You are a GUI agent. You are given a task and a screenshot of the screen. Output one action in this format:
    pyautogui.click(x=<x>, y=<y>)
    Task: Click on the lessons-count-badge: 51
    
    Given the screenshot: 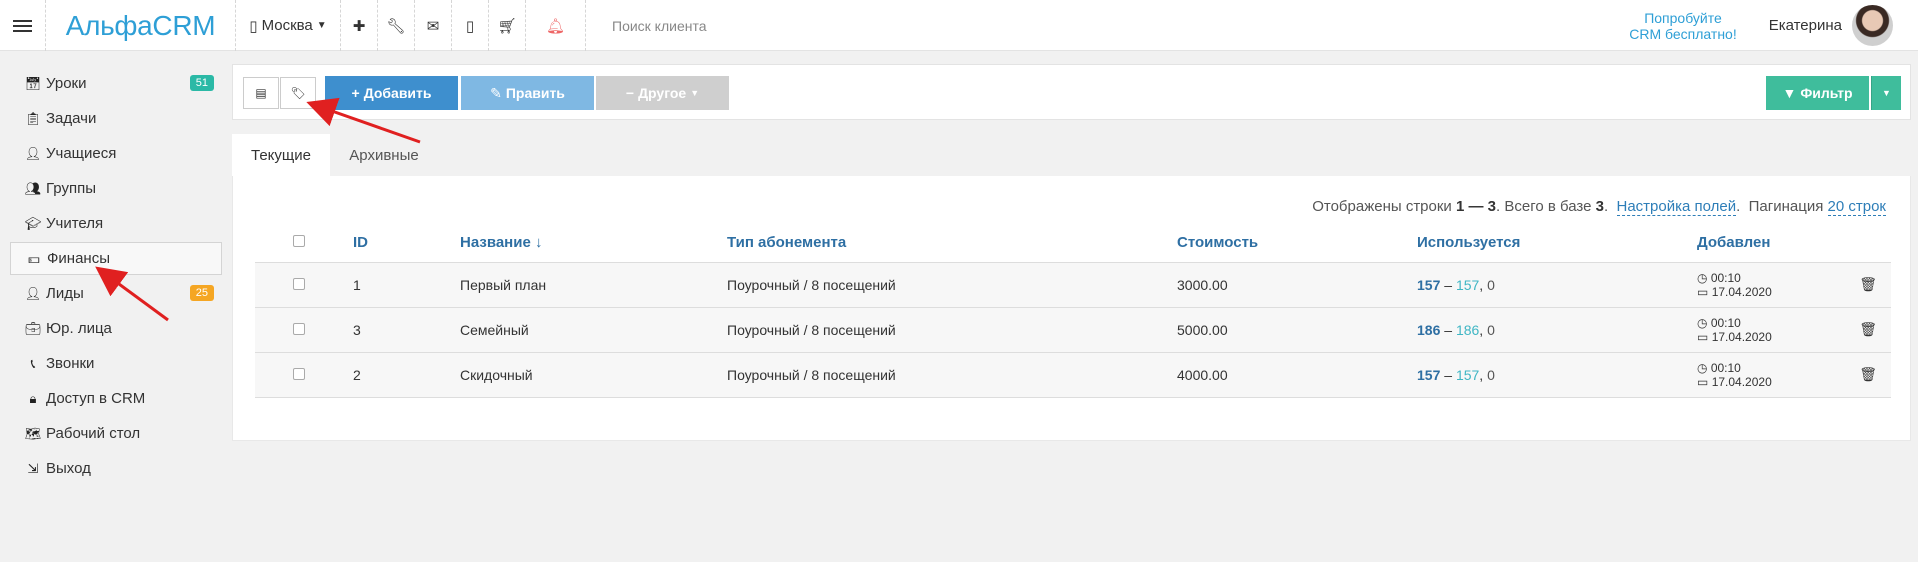 What is the action you would take?
    pyautogui.click(x=201, y=83)
    